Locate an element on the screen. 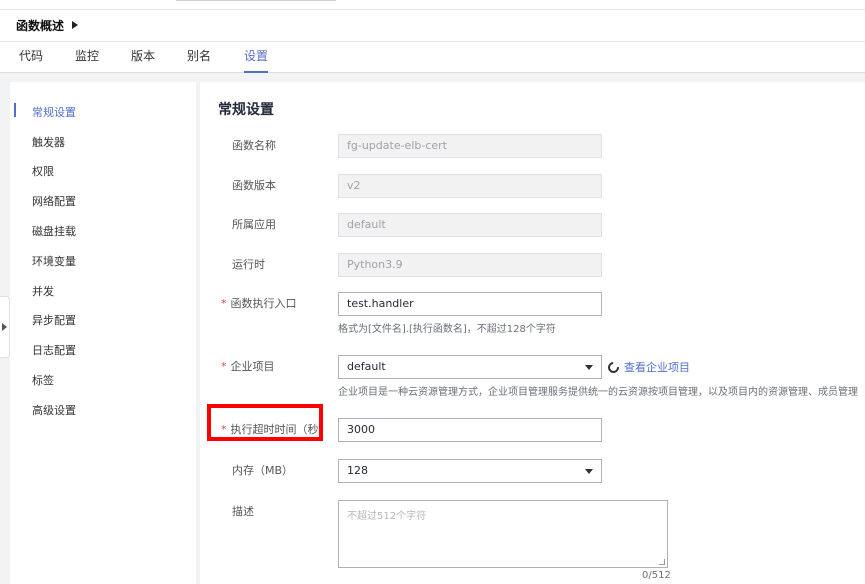  function-version-field: v2 is located at coordinates (470, 186).